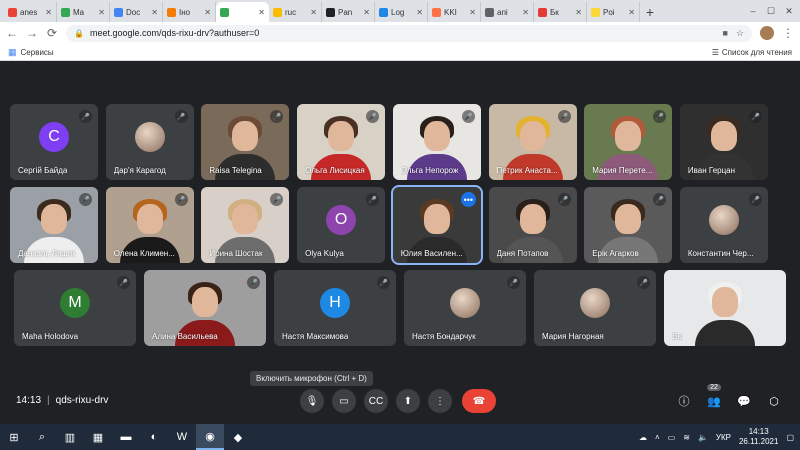  I want to click on windows-start-icon: ⊞, so click(14, 437).